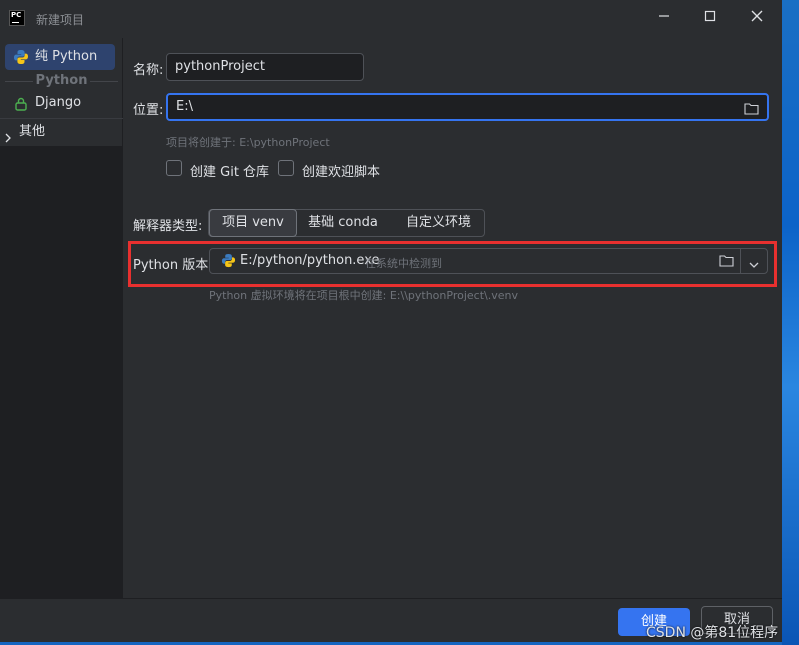  Describe the element at coordinates (61, 80) in the screenshot. I see `sidebar-group-python: Python` at that location.